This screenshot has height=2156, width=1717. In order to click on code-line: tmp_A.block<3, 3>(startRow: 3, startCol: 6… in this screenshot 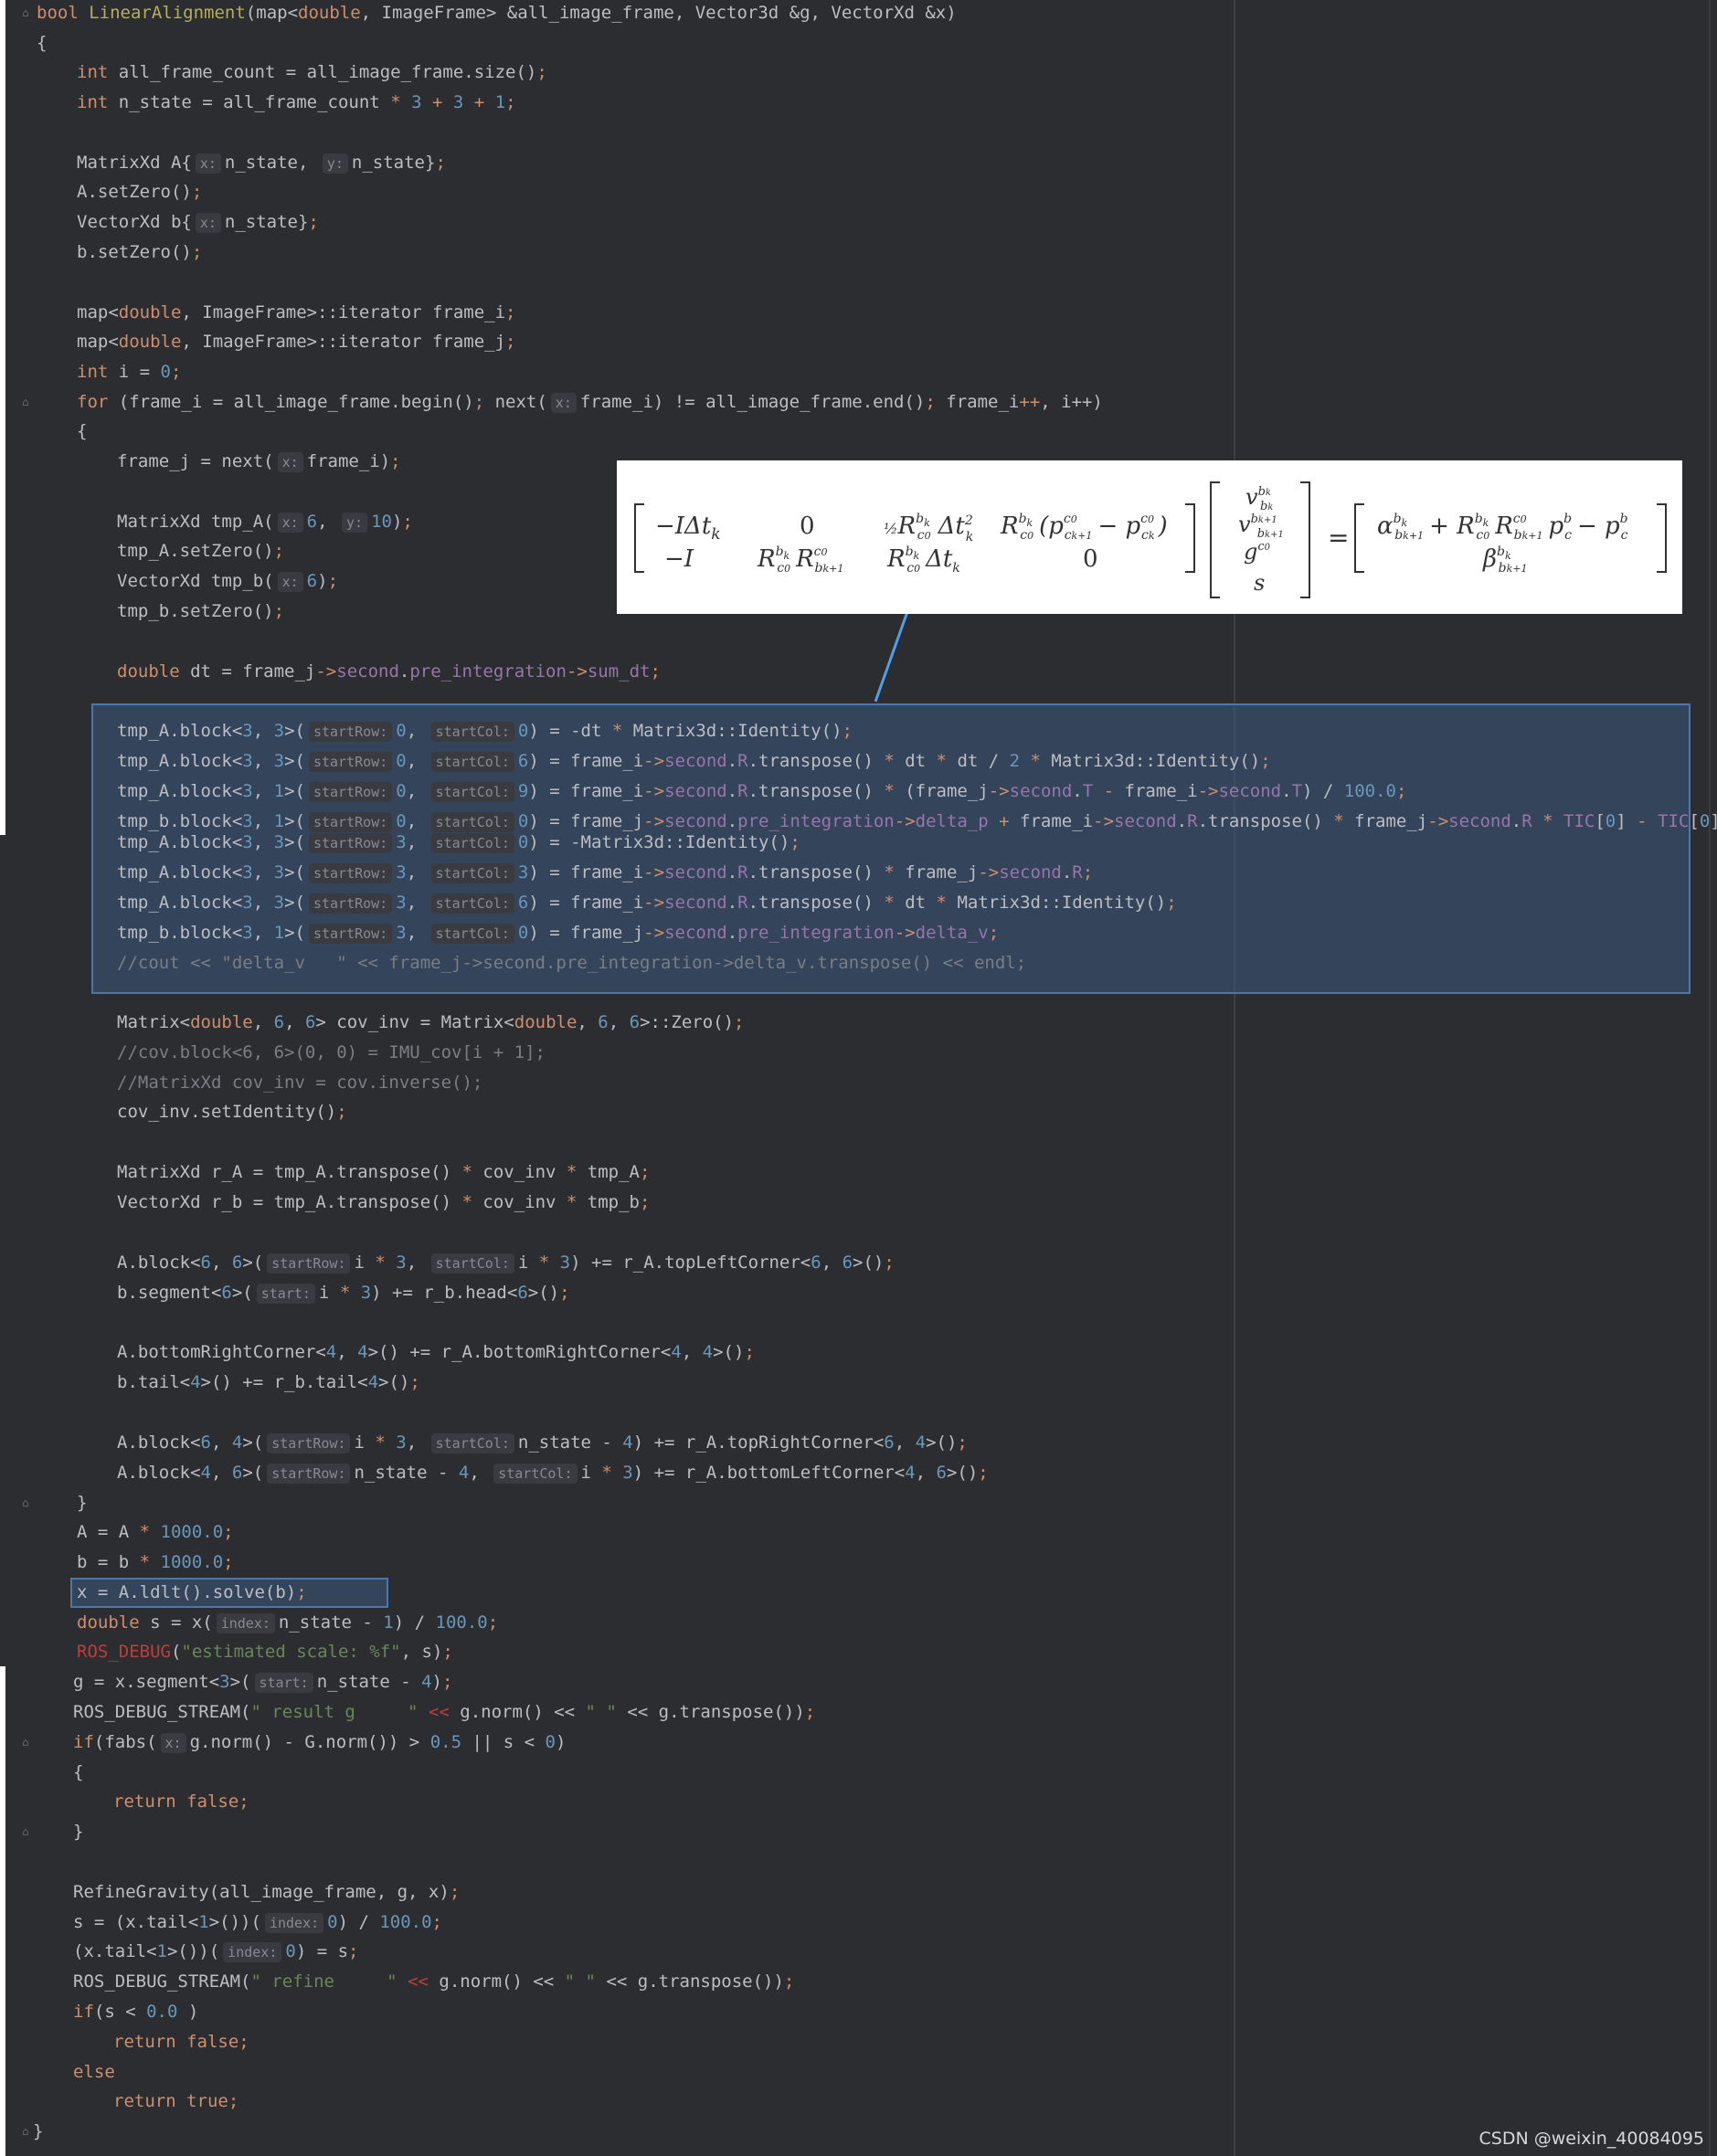, I will do `click(647, 903)`.